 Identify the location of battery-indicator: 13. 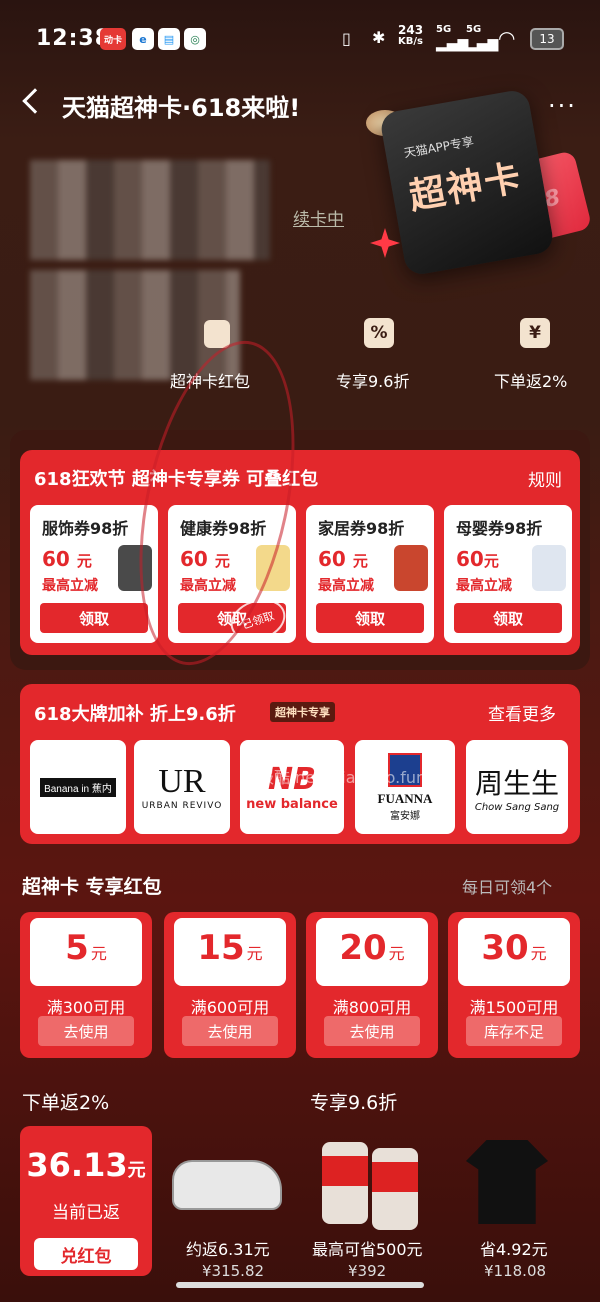
(547, 39).